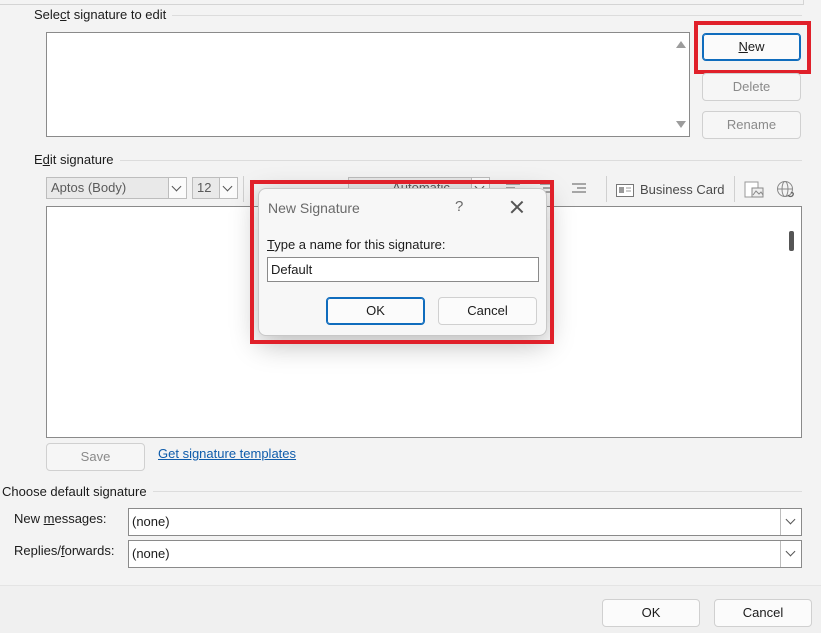 This screenshot has width=821, height=633. I want to click on rename-signature-button: Rename, so click(751, 125).